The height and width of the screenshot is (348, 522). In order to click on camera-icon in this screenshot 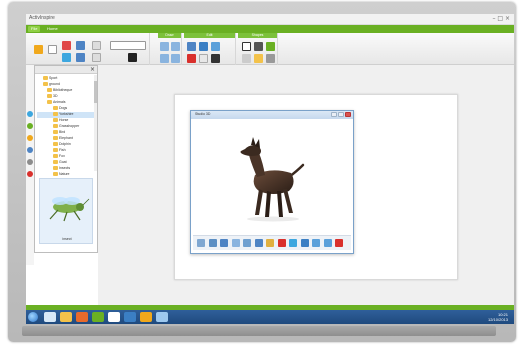, I will do `click(215, 58)`.